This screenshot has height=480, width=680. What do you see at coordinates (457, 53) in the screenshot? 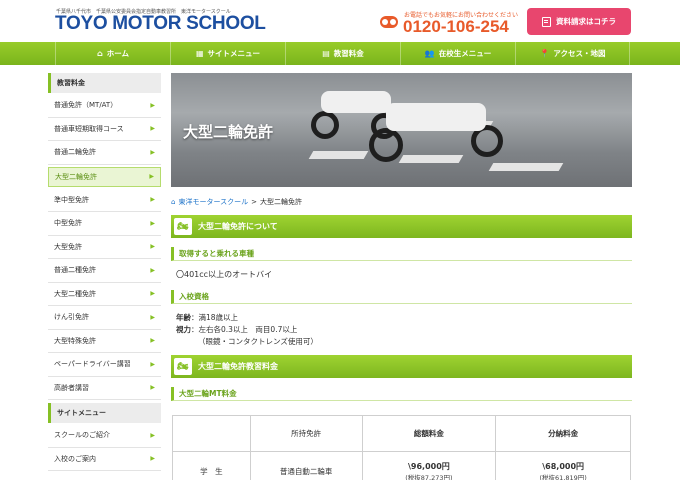
I see `nav-item-students: 👥 在校生メニュー` at bounding box center [457, 53].